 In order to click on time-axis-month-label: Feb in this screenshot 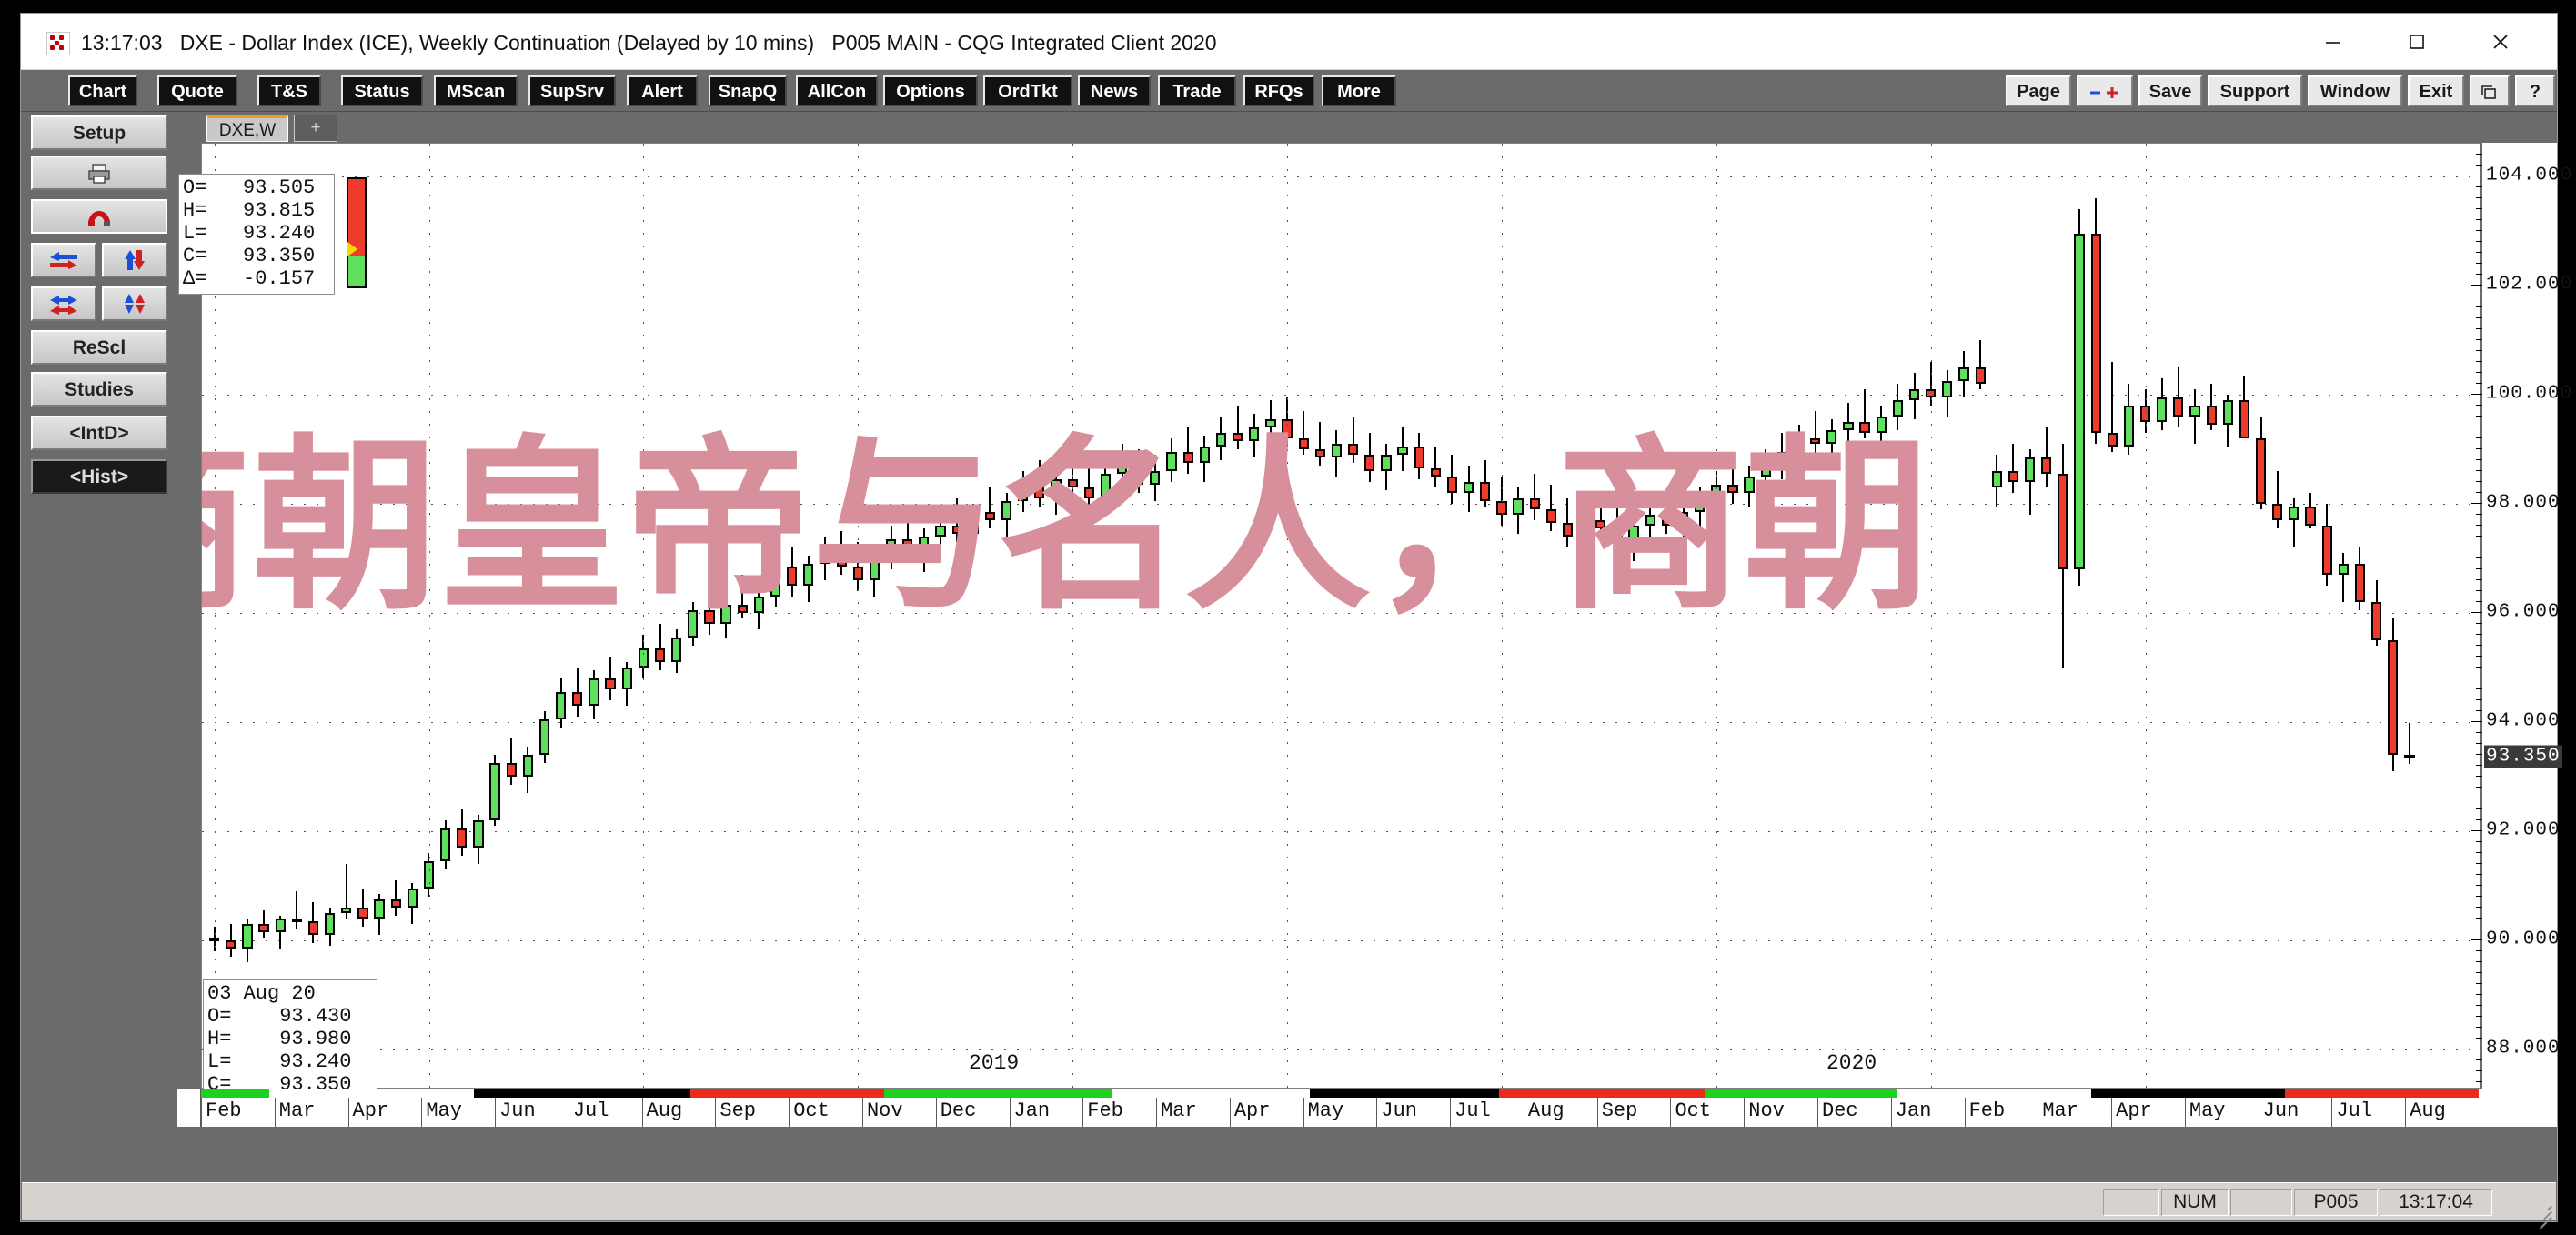, I will do `click(1119, 1112)`.